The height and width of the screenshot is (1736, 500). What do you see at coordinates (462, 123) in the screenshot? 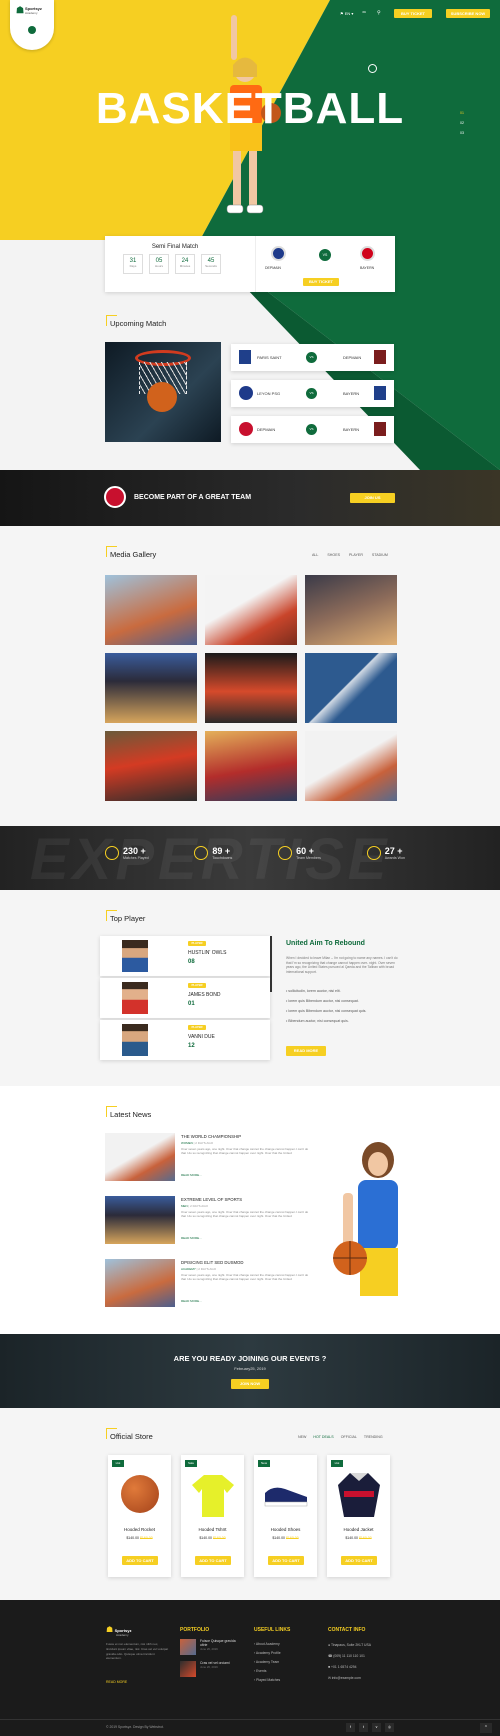
I see `pager-item: 02` at bounding box center [462, 123].